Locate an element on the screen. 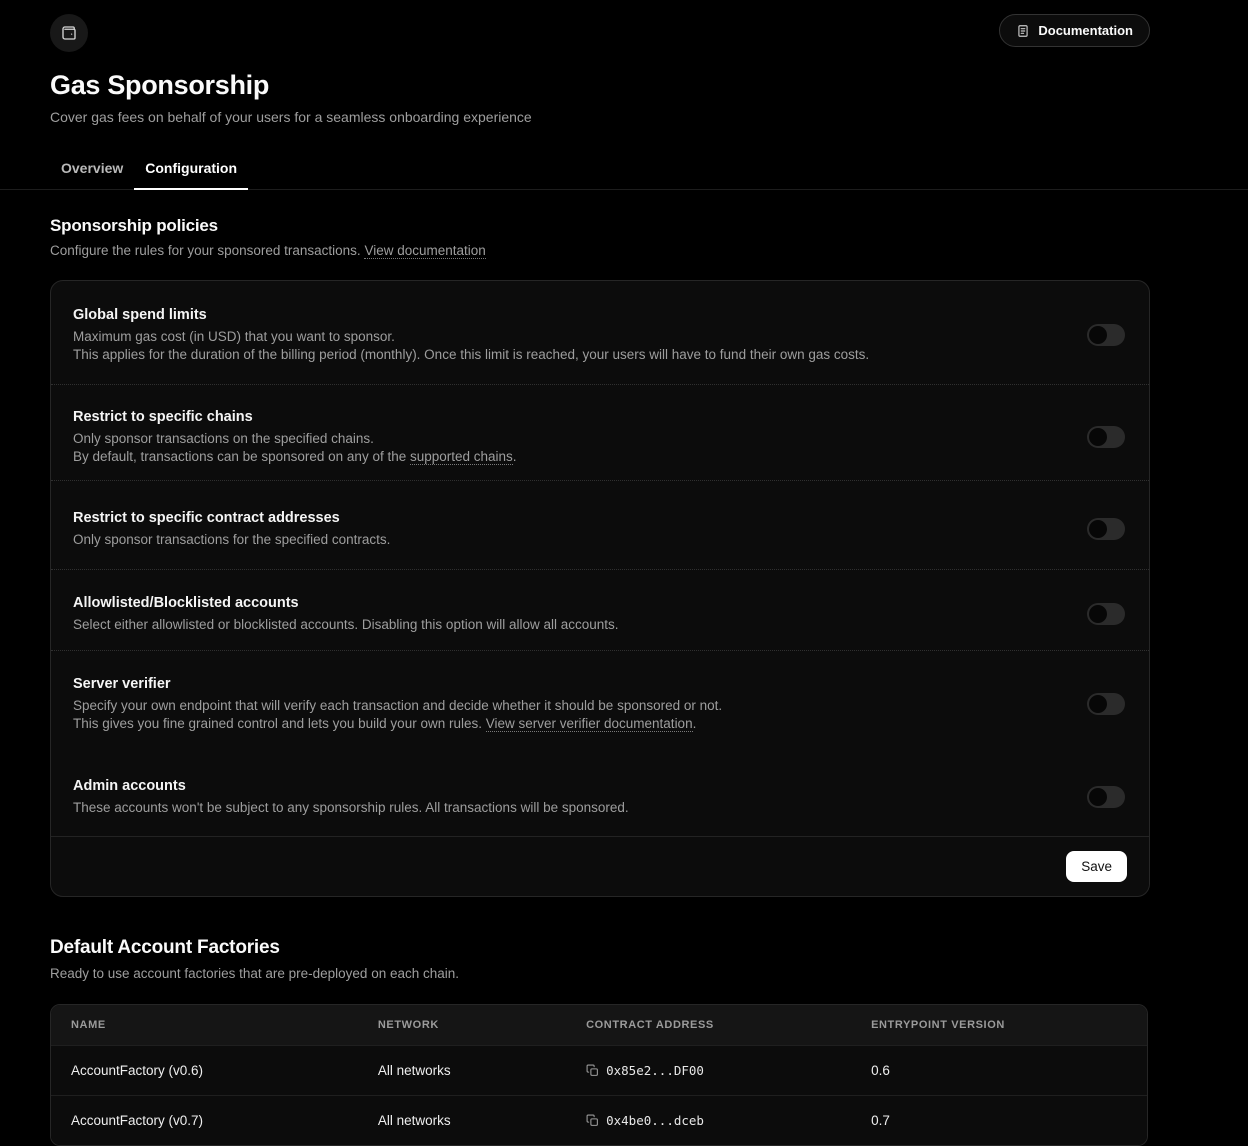 The width and height of the screenshot is (1248, 1146). documentation-button: Documentation is located at coordinates (1074, 30).